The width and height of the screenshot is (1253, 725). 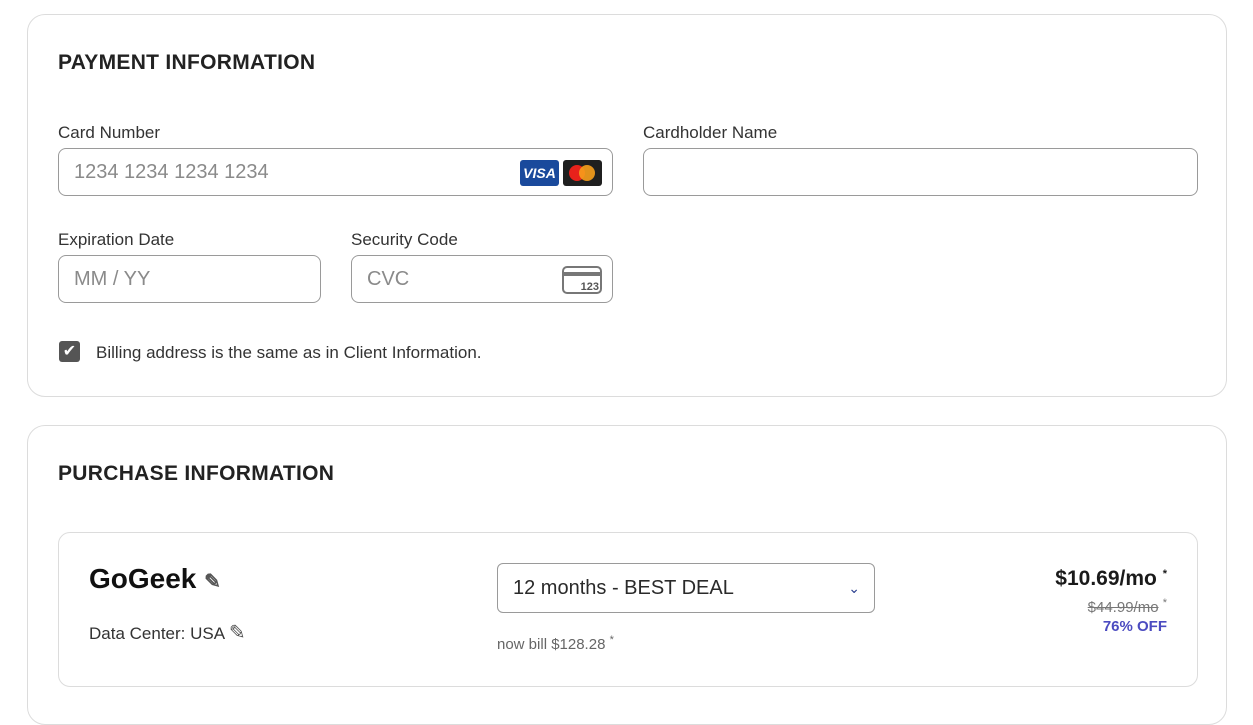 What do you see at coordinates (1164, 574) in the screenshot?
I see `price-asterisk: *` at bounding box center [1164, 574].